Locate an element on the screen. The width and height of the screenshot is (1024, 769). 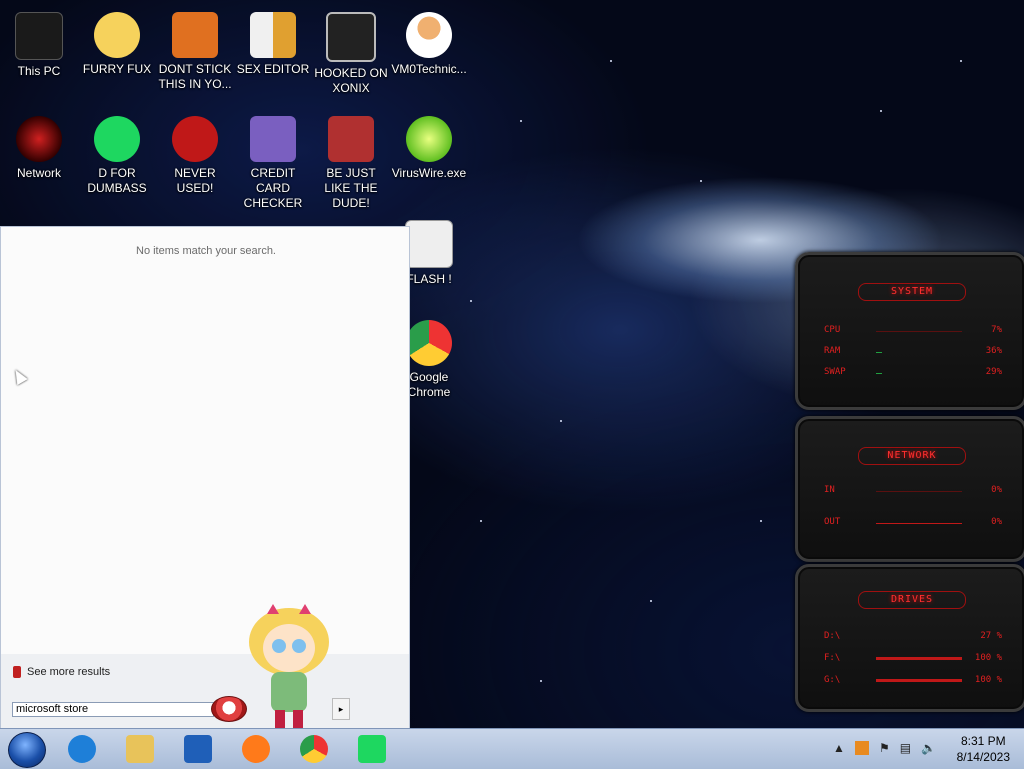
santa-icon is located at coordinates (351, 139).